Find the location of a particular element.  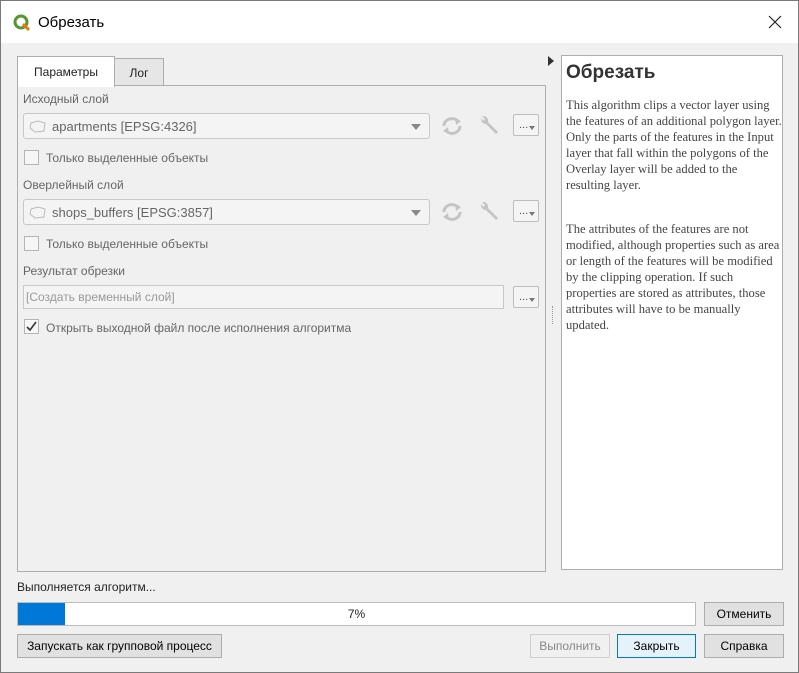

overlay-selected-only-label: Только выделенные объекты is located at coordinates (127, 244).